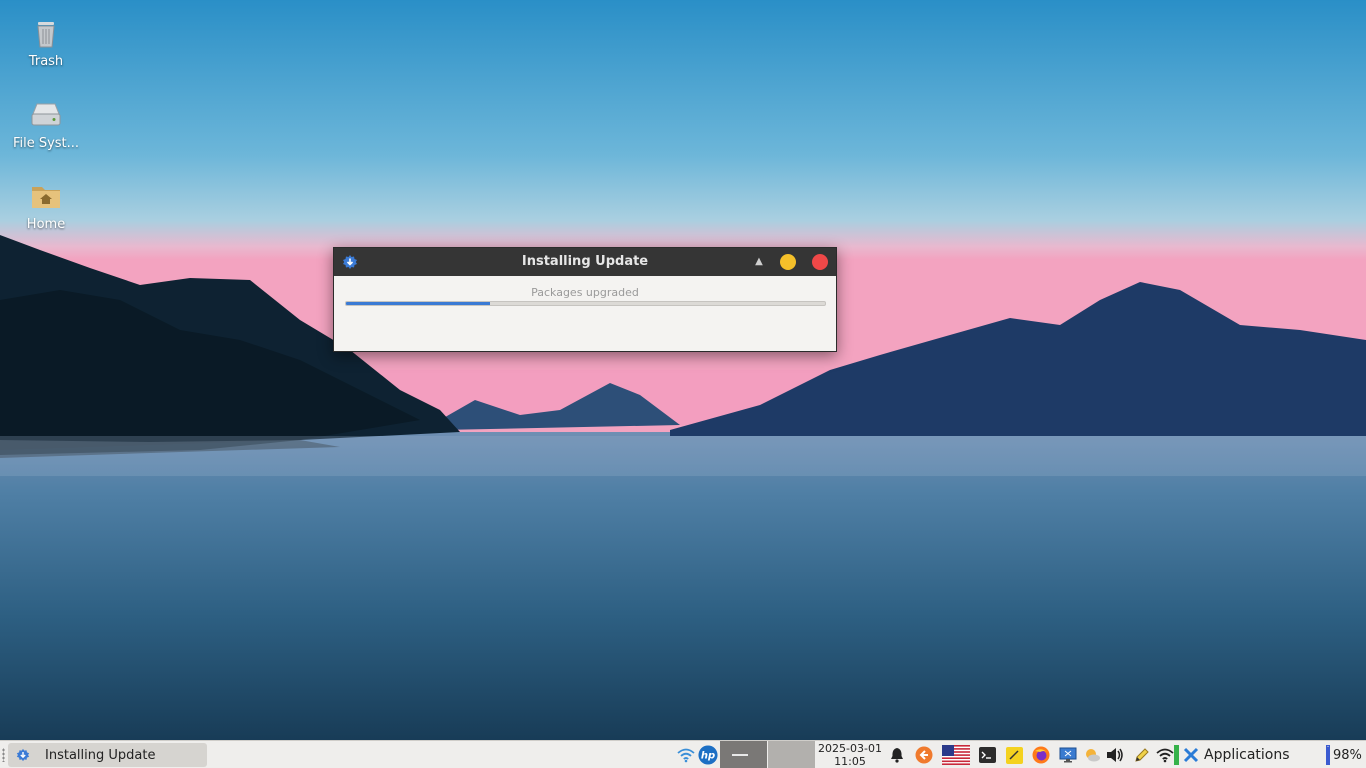 This screenshot has width=1366, height=768. What do you see at coordinates (23, 755) in the screenshot?
I see `update-app-icon` at bounding box center [23, 755].